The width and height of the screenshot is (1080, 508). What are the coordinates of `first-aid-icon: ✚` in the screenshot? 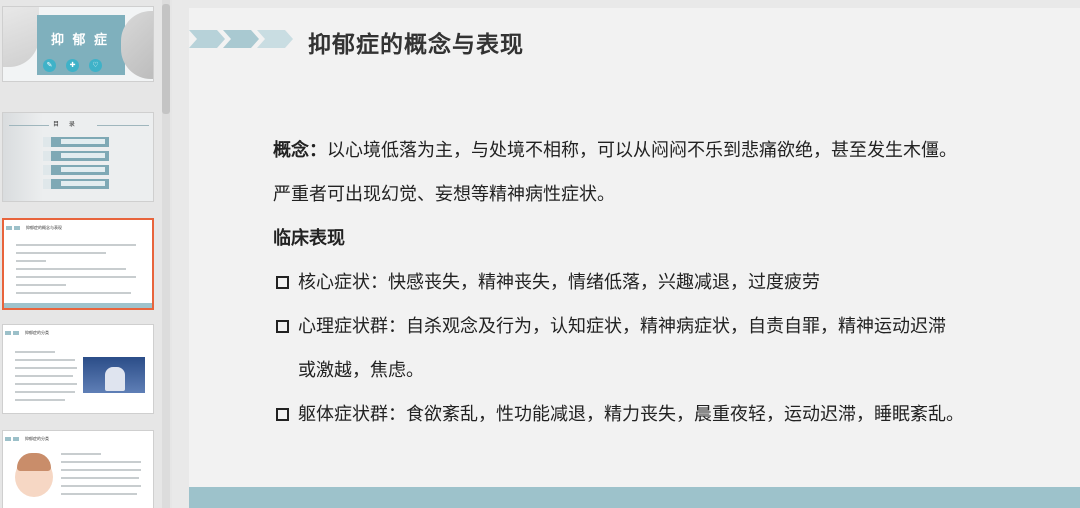 It's located at (72, 65).